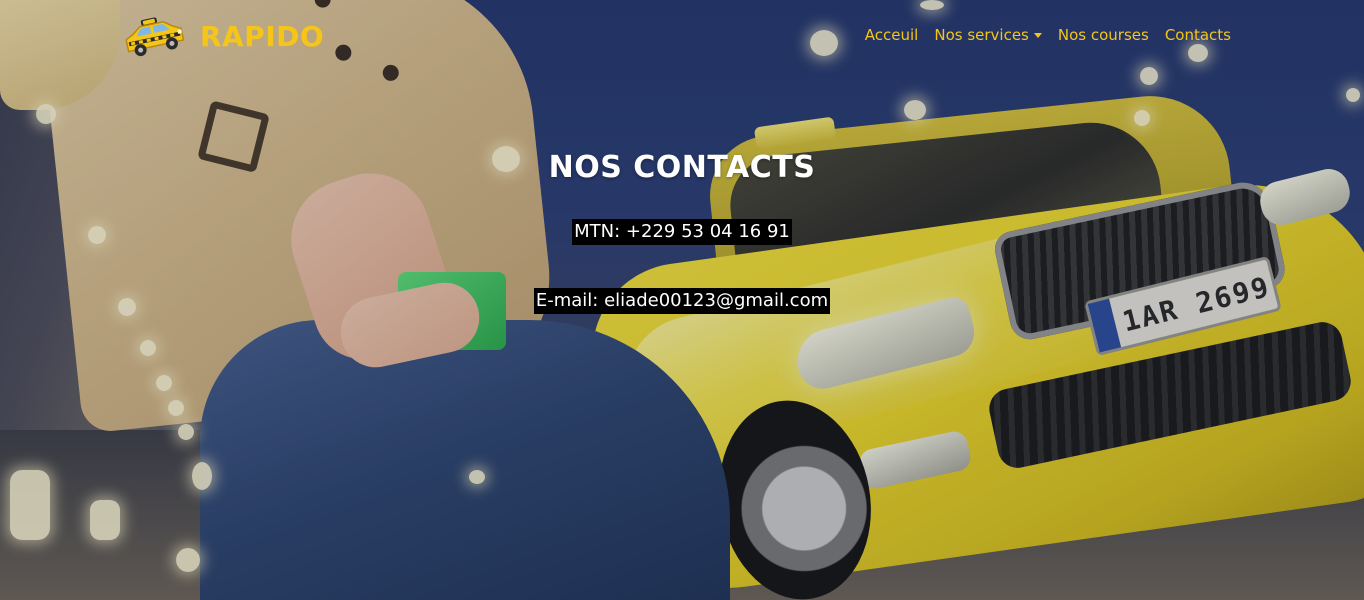 This screenshot has width=1364, height=600. What do you see at coordinates (682, 167) in the screenshot?
I see `page-title: NOS CONTACTS` at bounding box center [682, 167].